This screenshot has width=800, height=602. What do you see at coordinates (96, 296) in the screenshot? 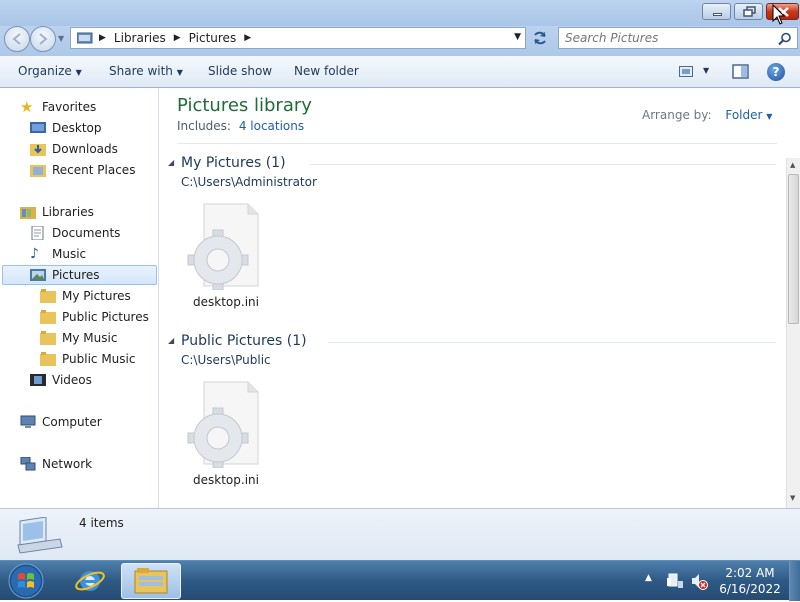
I see `nav-label: My Pictures` at bounding box center [96, 296].